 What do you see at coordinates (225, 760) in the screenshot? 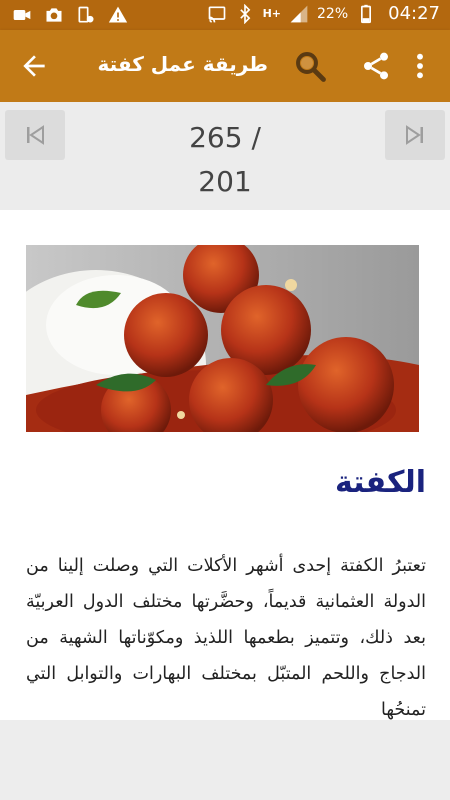
I see `bottom-area` at bounding box center [225, 760].